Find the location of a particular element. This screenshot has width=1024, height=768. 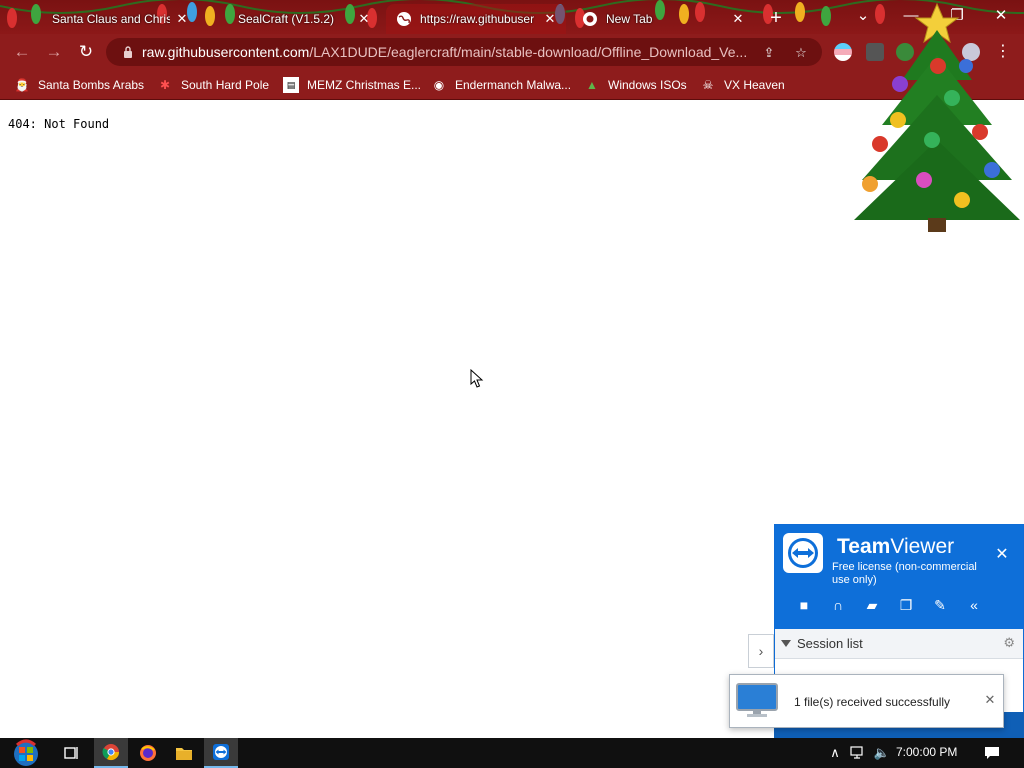

teamviewer-close-button: ✕ is located at coordinates (1002, 554).